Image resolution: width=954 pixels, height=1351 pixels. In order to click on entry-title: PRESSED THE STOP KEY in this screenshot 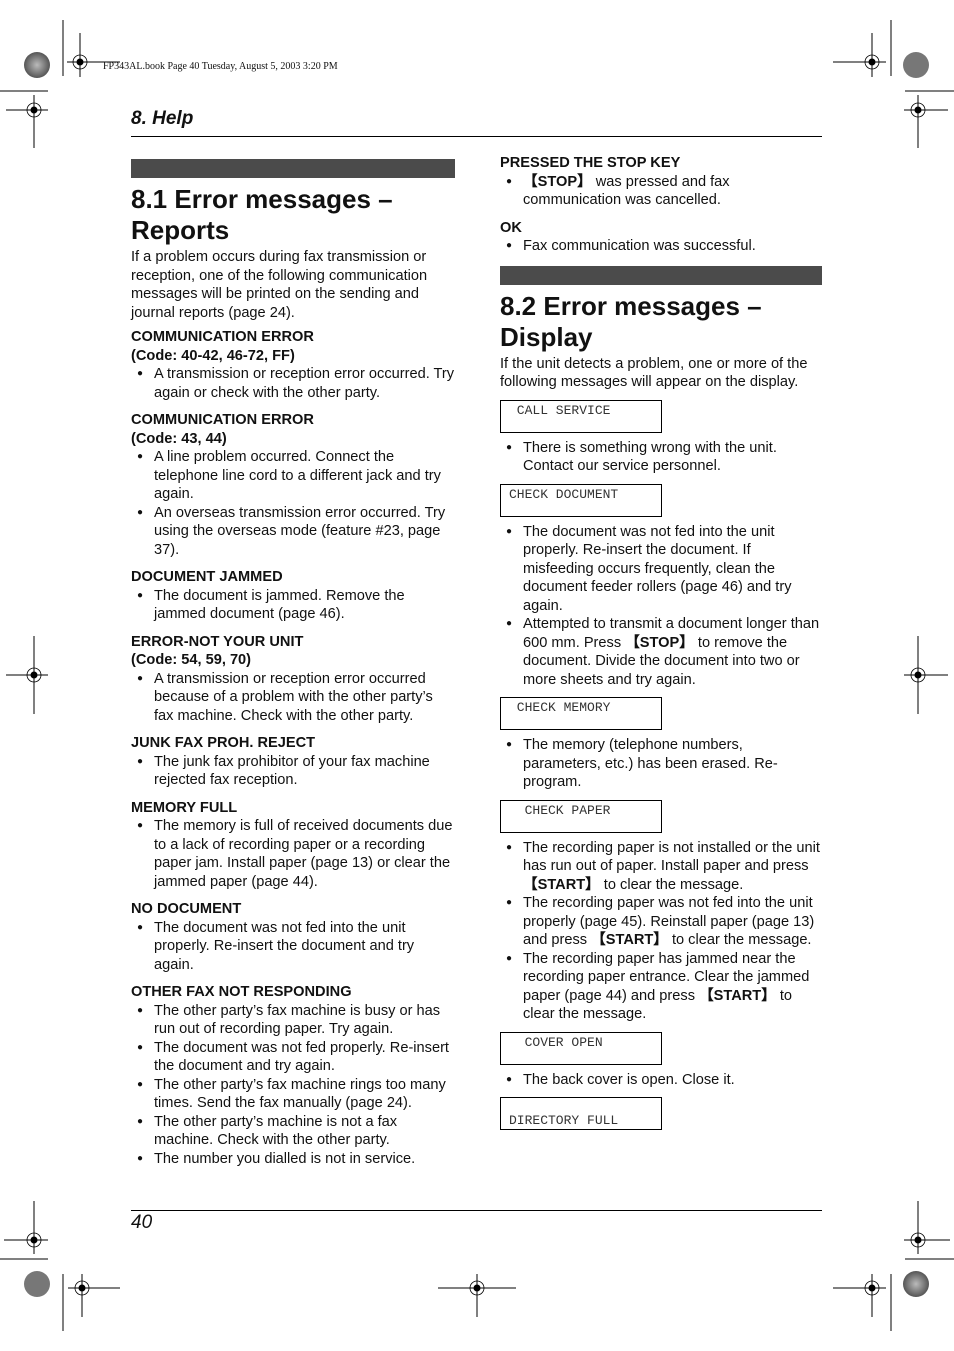, I will do `click(590, 163)`.